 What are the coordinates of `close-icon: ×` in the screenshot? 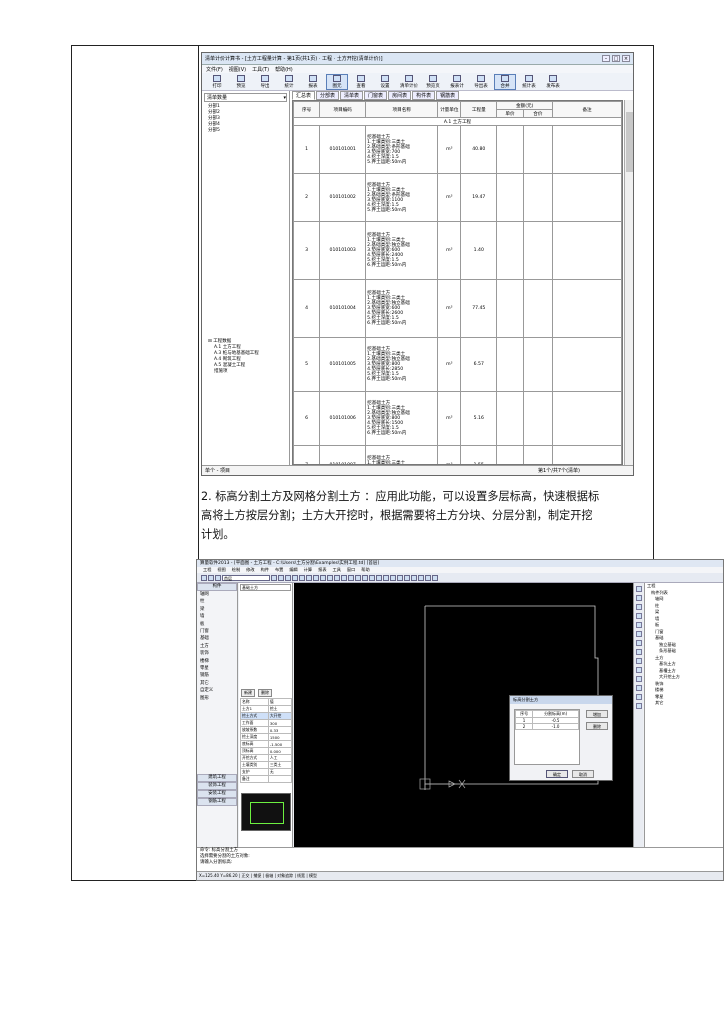 It's located at (626, 58).